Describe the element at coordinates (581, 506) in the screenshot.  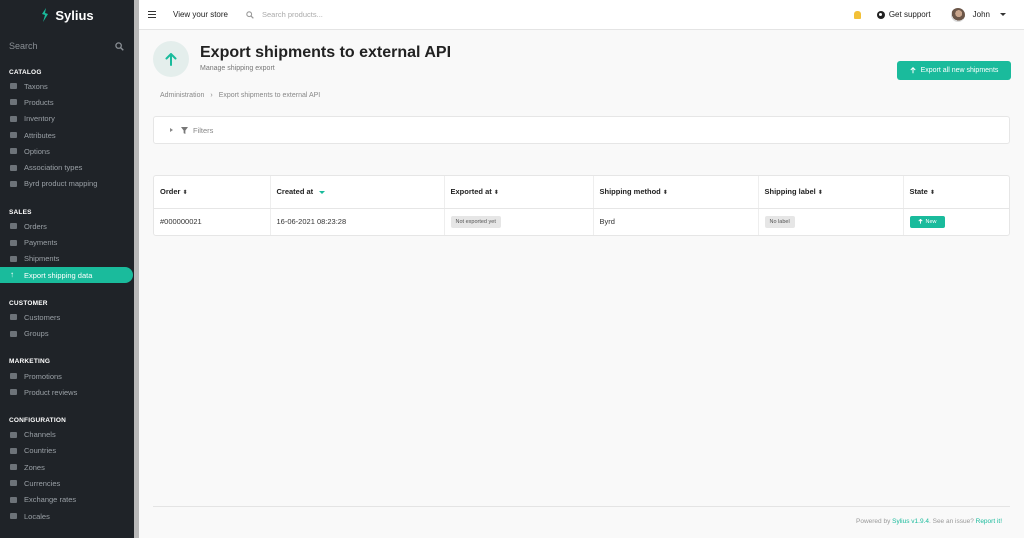
I see `footer-divider` at that location.